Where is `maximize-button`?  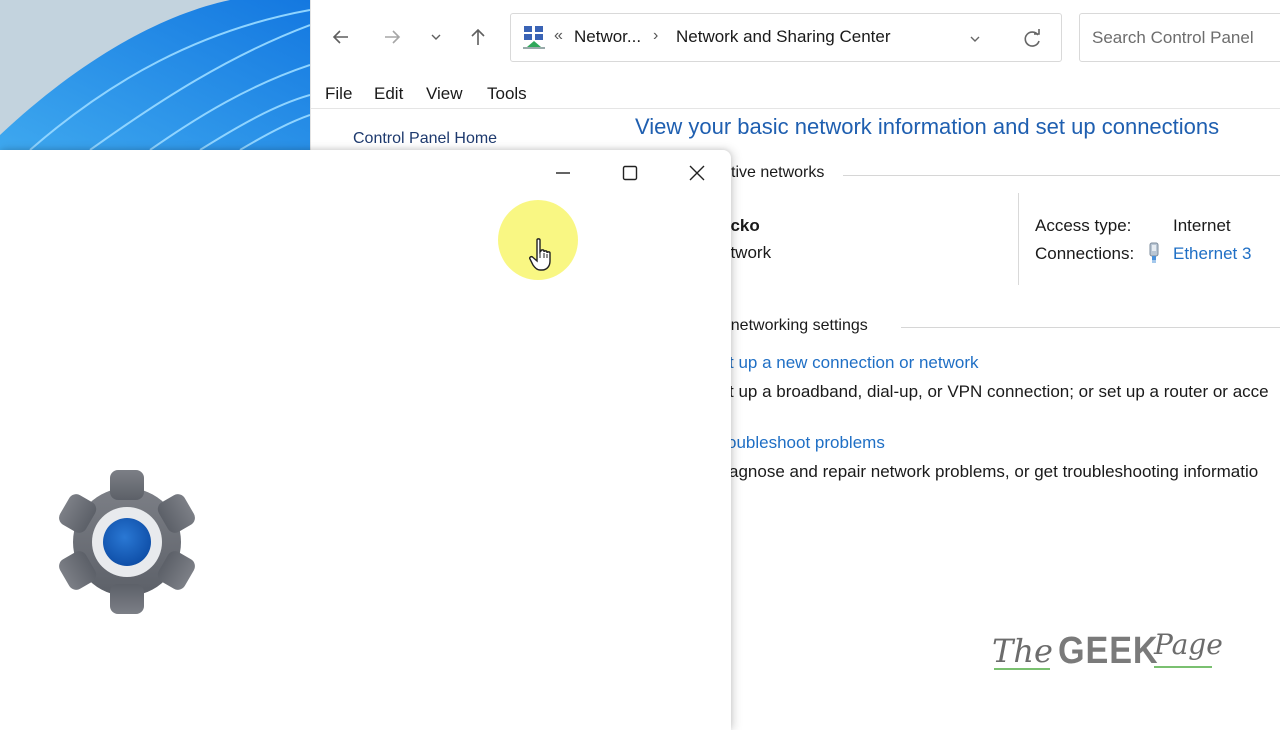 maximize-button is located at coordinates (630, 173).